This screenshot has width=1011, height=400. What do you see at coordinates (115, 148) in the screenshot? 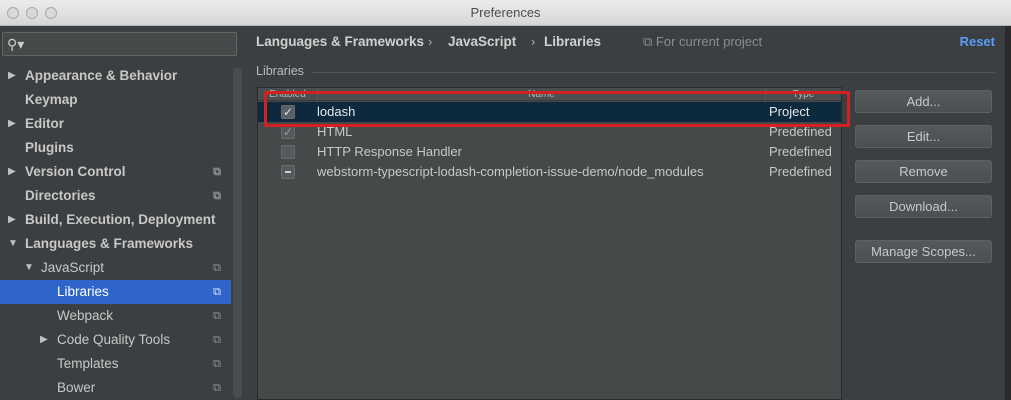
I see `sidebar-item-plugins: Plugins` at bounding box center [115, 148].